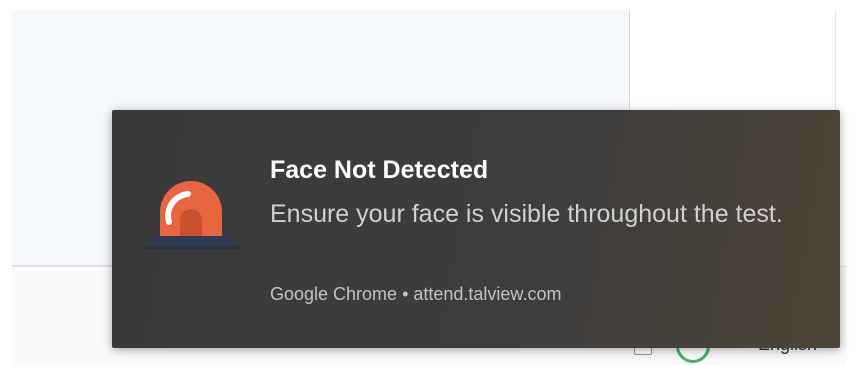  Describe the element at coordinates (416, 294) in the screenshot. I see `notification-source: Google Chrome • attend.talview.com` at that location.